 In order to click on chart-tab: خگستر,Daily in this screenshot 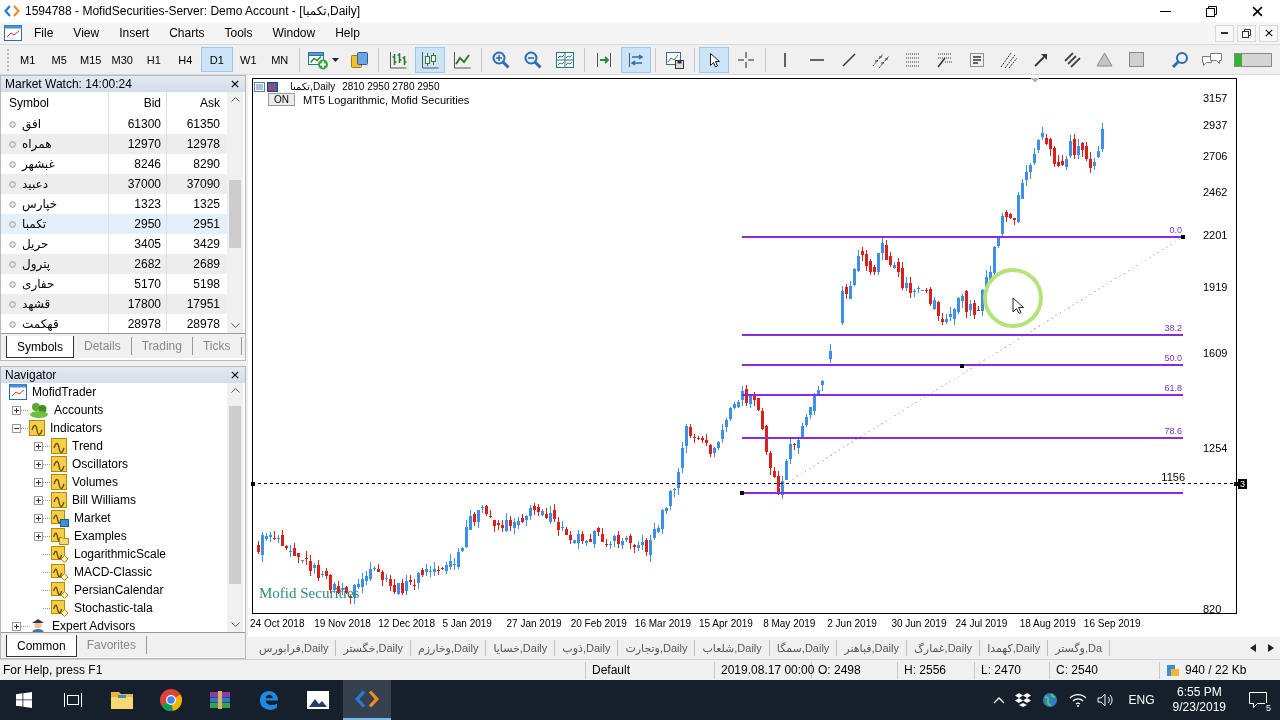, I will do `click(373, 648)`.